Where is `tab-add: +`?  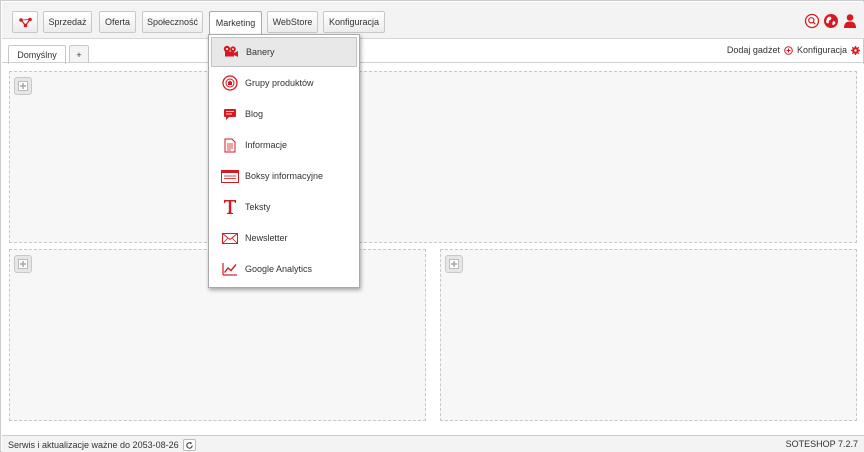
tab-add: + is located at coordinates (79, 54).